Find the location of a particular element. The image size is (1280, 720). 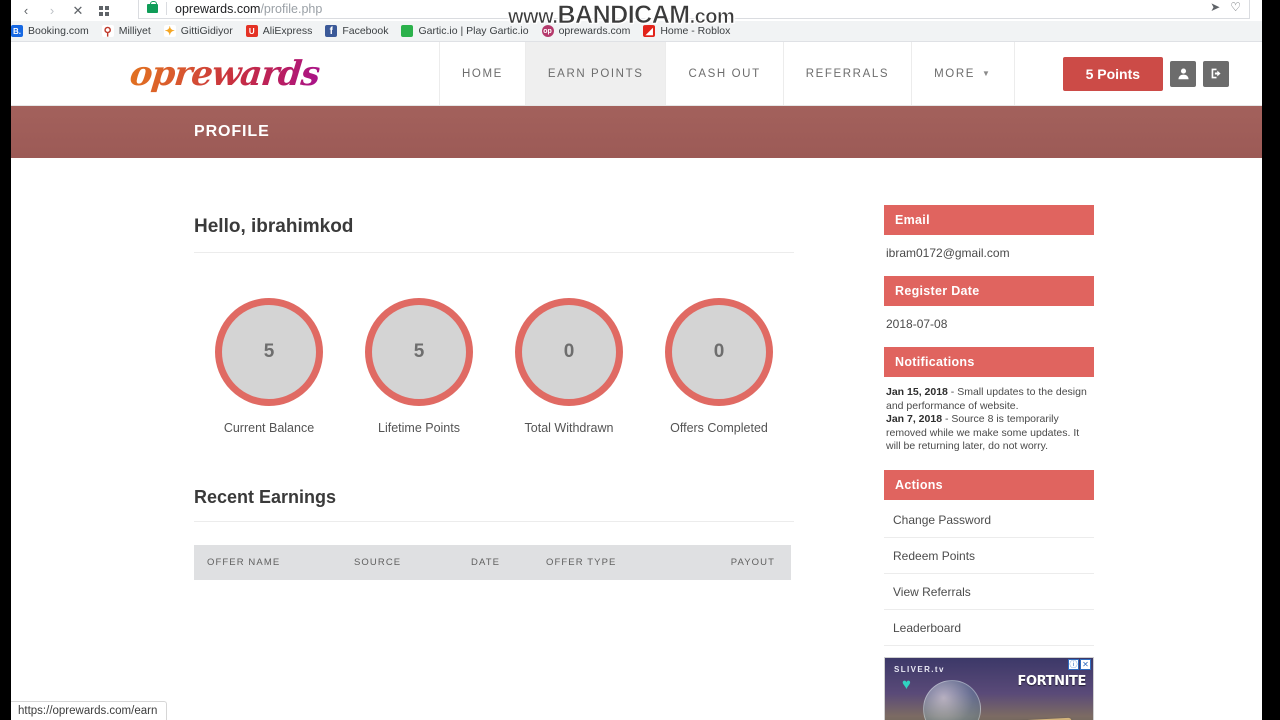

back-icon: ‹ is located at coordinates (26, 11).